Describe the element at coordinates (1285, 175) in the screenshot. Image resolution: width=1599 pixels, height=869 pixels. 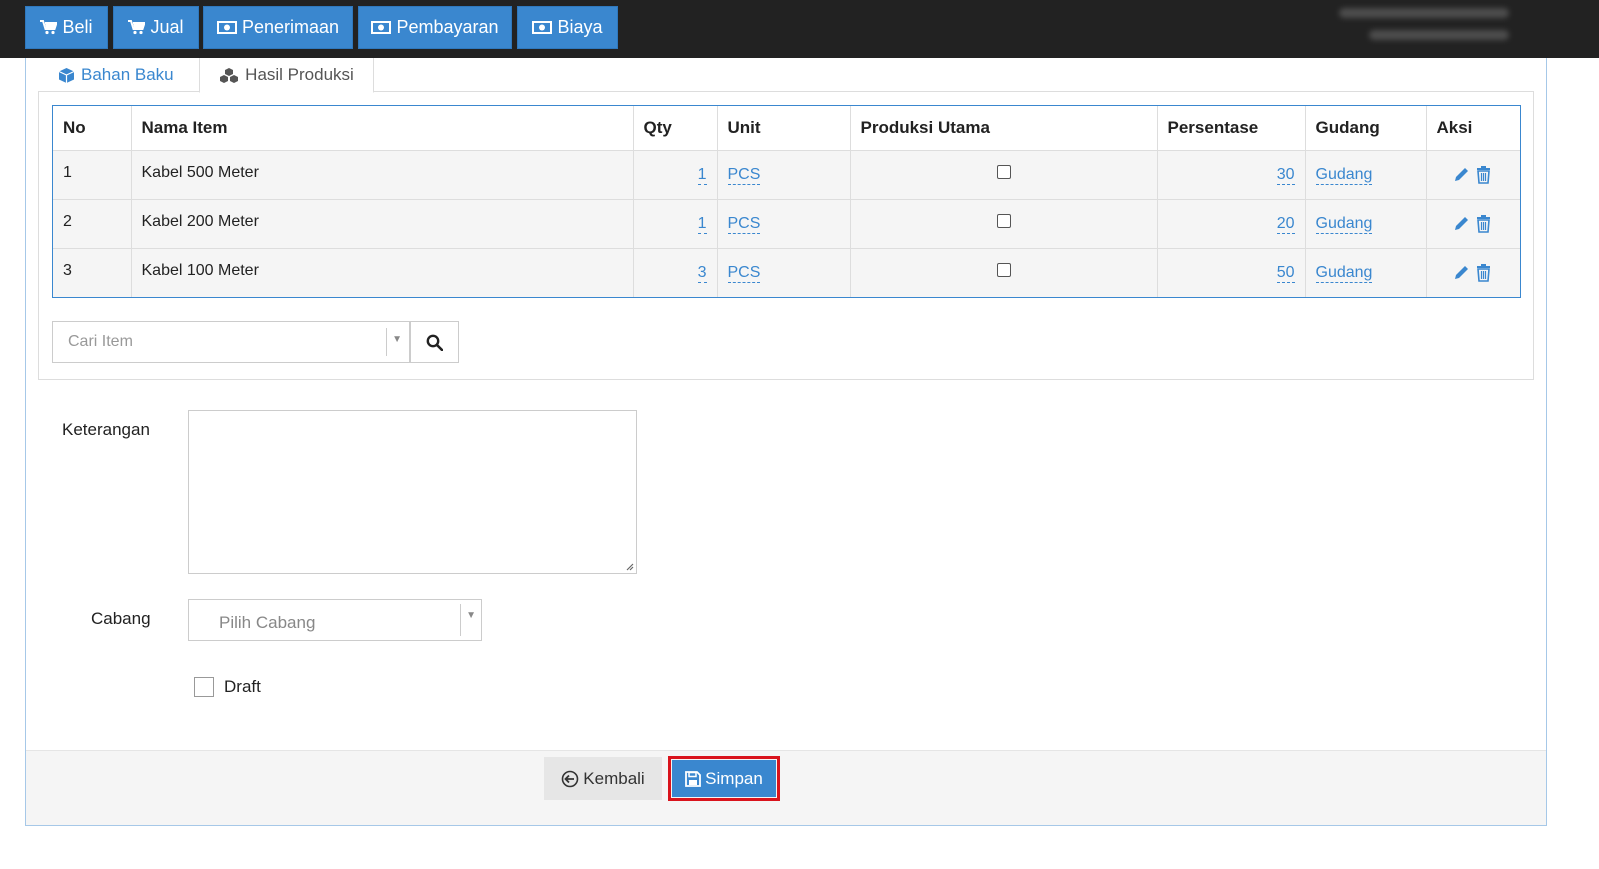
I see `persentase-editable: 30` at that location.